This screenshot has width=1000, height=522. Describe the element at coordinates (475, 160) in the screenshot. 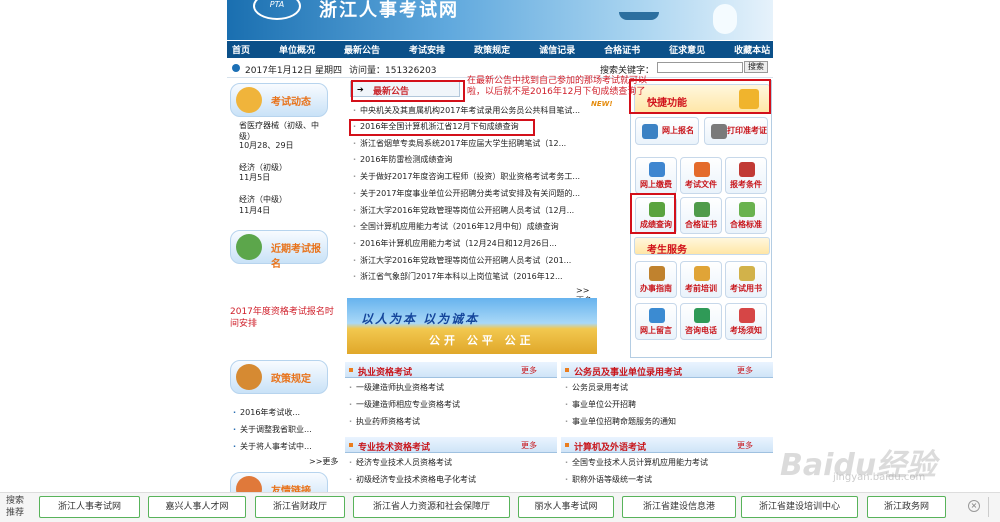

I see `news-item: · 2016年防雷检测成绩查询` at that location.